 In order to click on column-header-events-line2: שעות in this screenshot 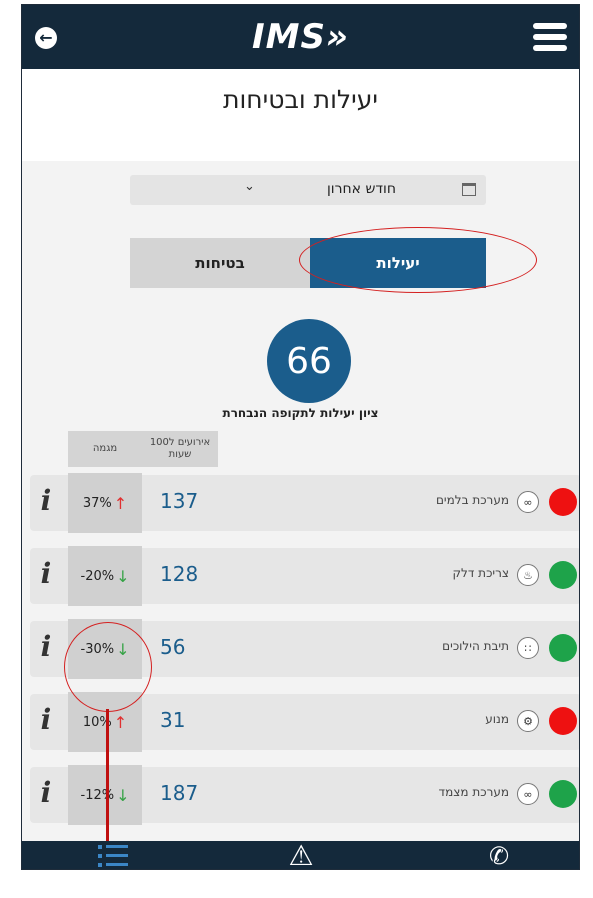, I will do `click(180, 454)`.